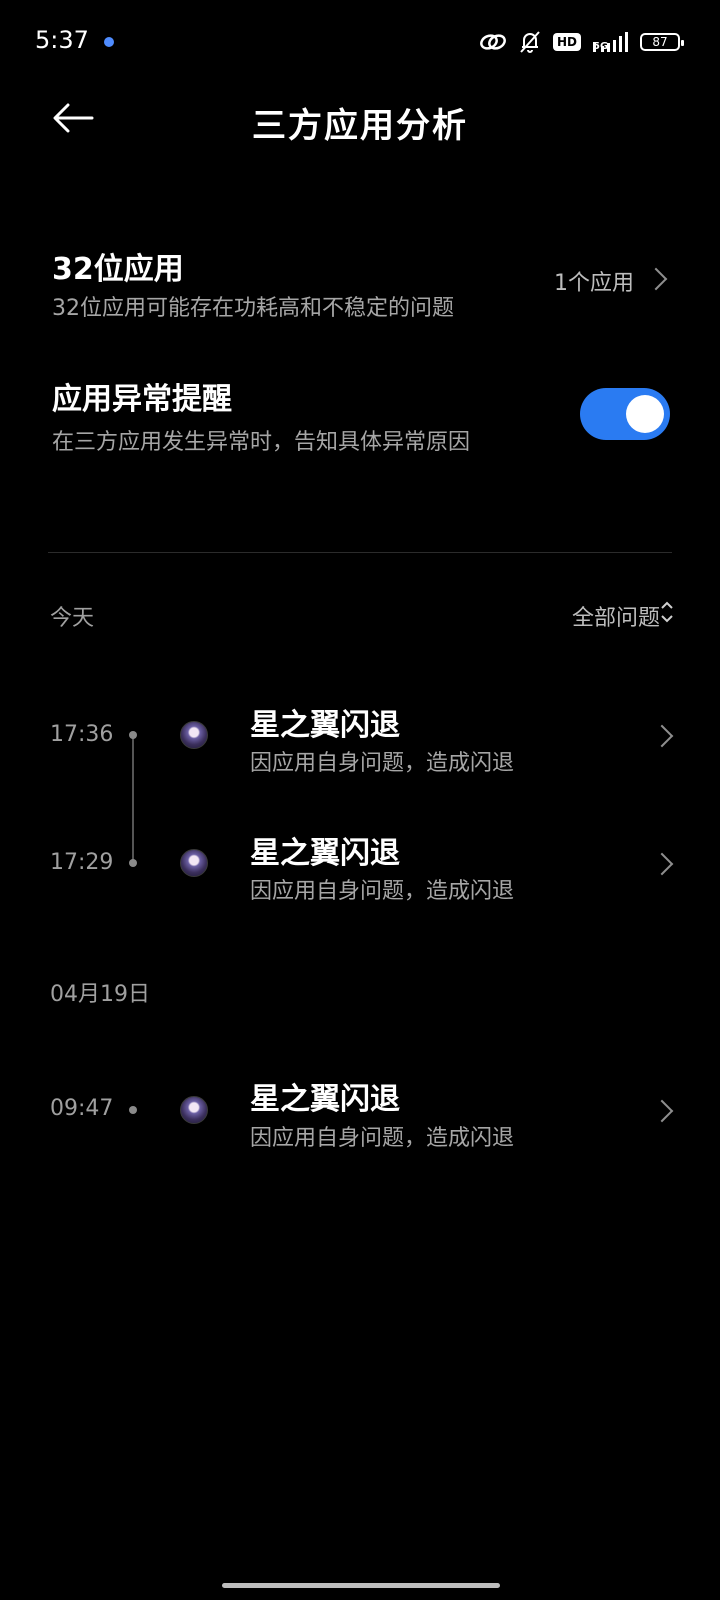  What do you see at coordinates (360, 552) in the screenshot?
I see `divider` at bounding box center [360, 552].